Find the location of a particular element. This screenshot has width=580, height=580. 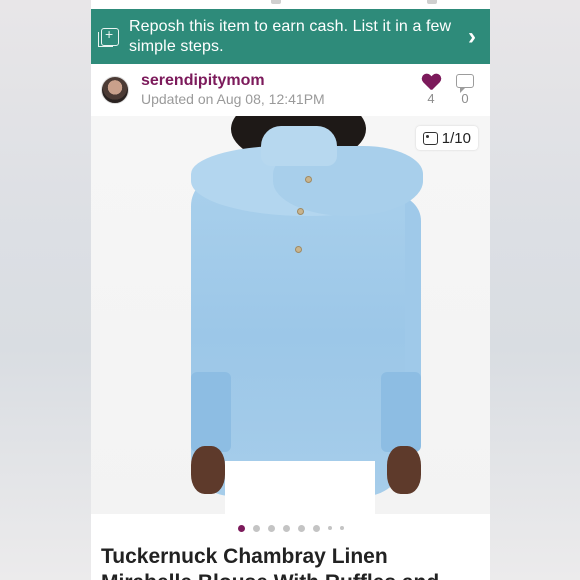

like-button: 4 is located at coordinates (431, 90).